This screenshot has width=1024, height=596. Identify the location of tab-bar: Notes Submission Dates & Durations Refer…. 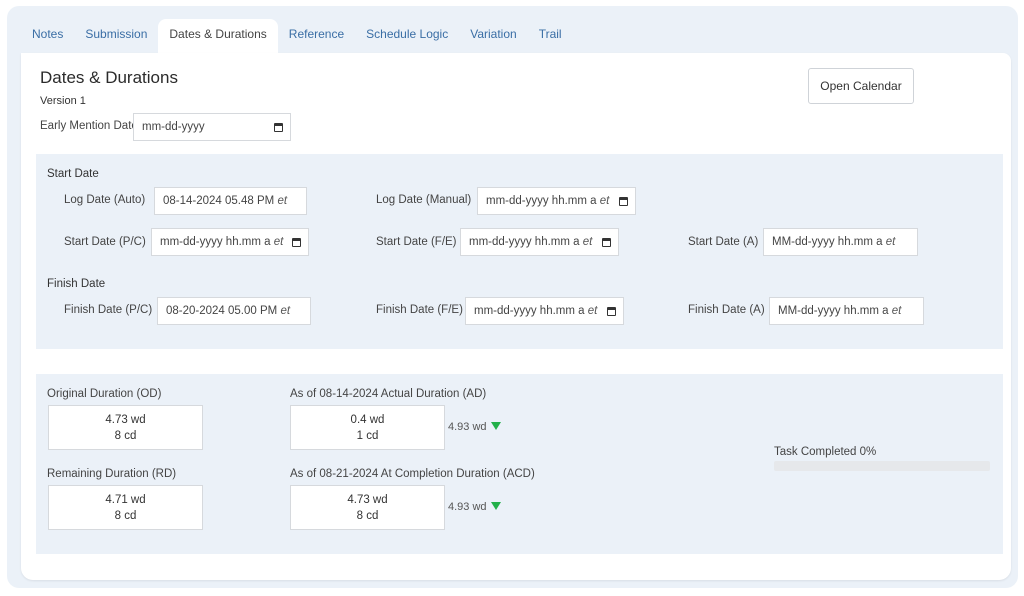
(297, 36).